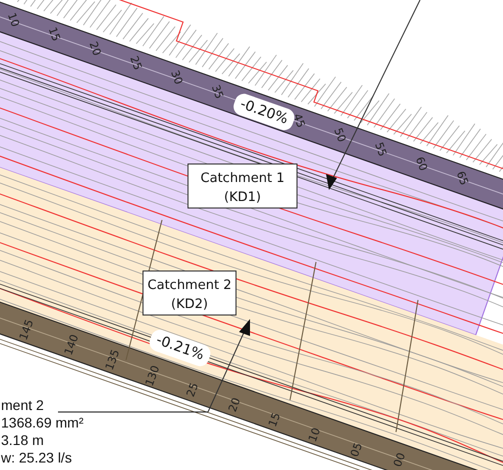  Describe the element at coordinates (381, 149) in the screenshot. I see `station-label: 55` at that location.